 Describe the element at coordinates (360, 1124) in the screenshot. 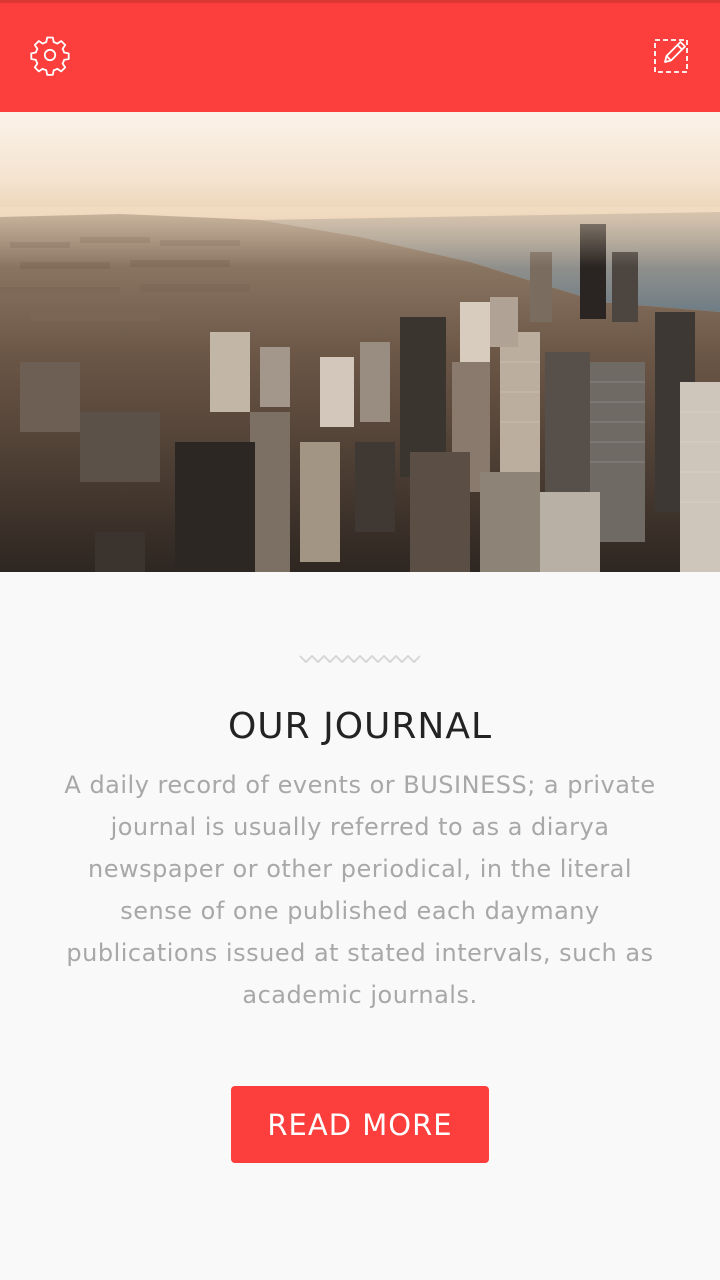

I see `read-more-button: READ MORE` at that location.